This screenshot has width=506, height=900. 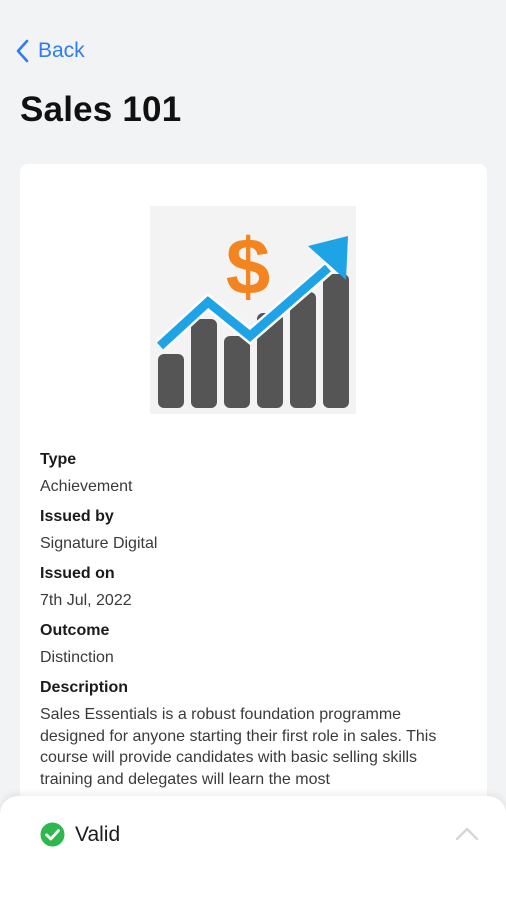 I want to click on chevron-up-icon, so click(x=467, y=834).